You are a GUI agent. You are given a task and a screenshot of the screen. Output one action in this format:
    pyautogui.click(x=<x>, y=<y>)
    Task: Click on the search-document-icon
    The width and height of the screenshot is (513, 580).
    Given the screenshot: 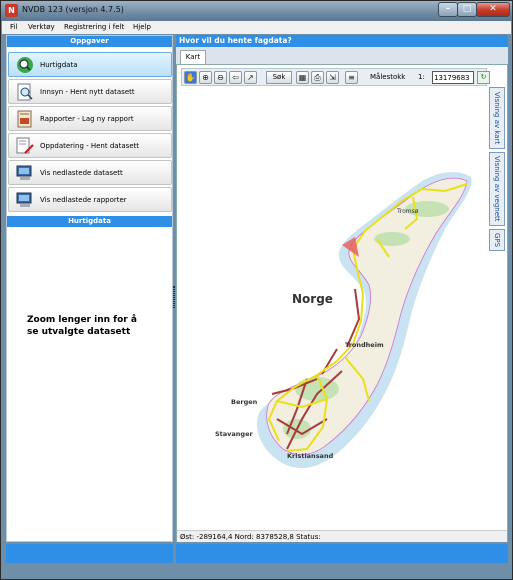 What is the action you would take?
    pyautogui.click(x=25, y=92)
    